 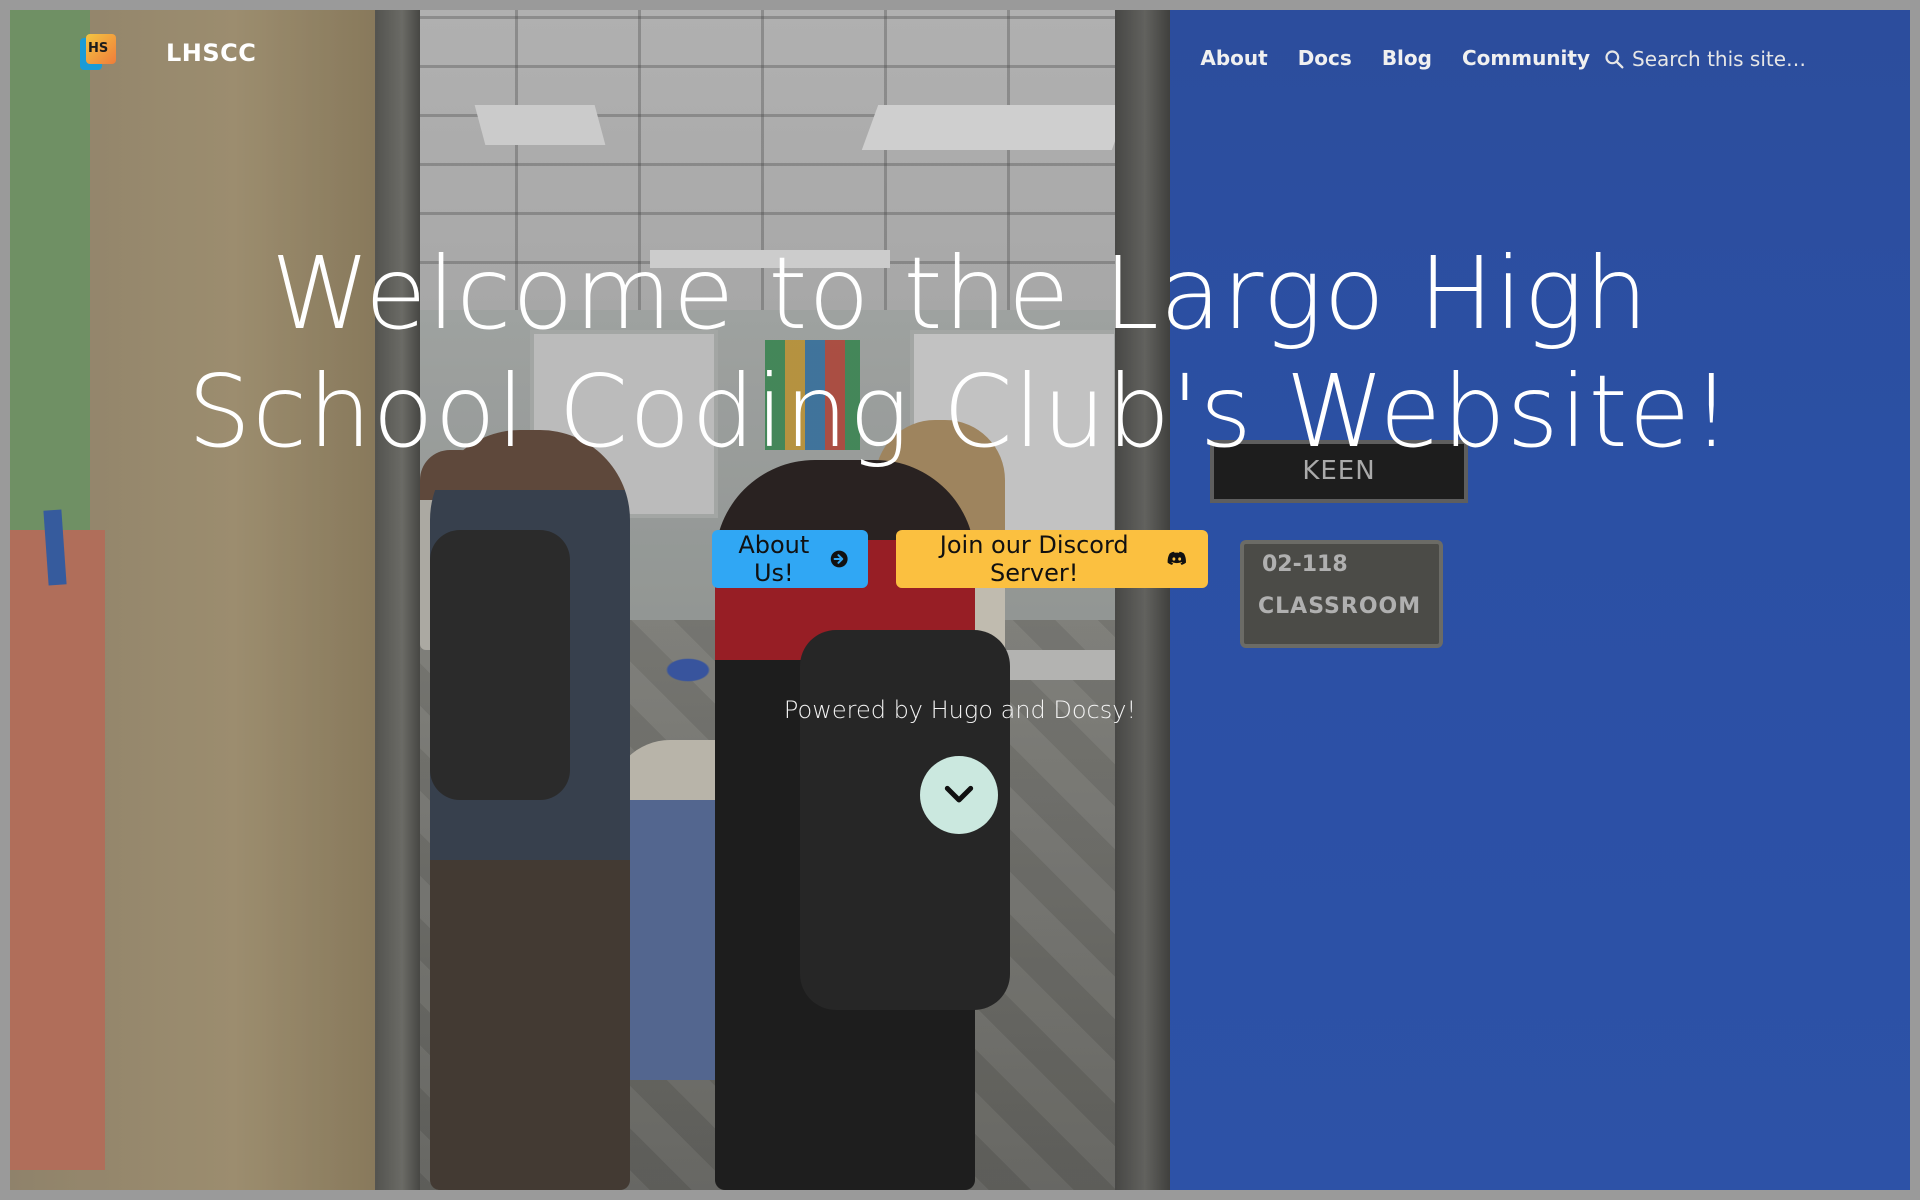 I want to click on about-us-button-label: About Us!, so click(x=774, y=559).